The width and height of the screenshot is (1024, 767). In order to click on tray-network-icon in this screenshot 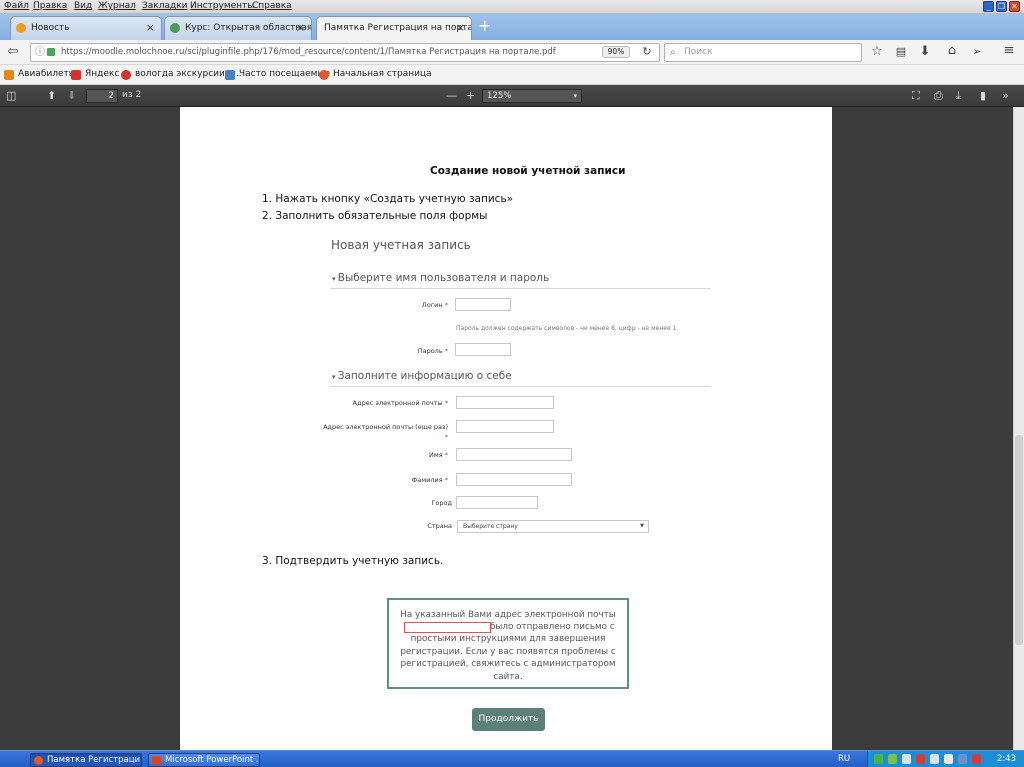, I will do `click(934, 759)`.